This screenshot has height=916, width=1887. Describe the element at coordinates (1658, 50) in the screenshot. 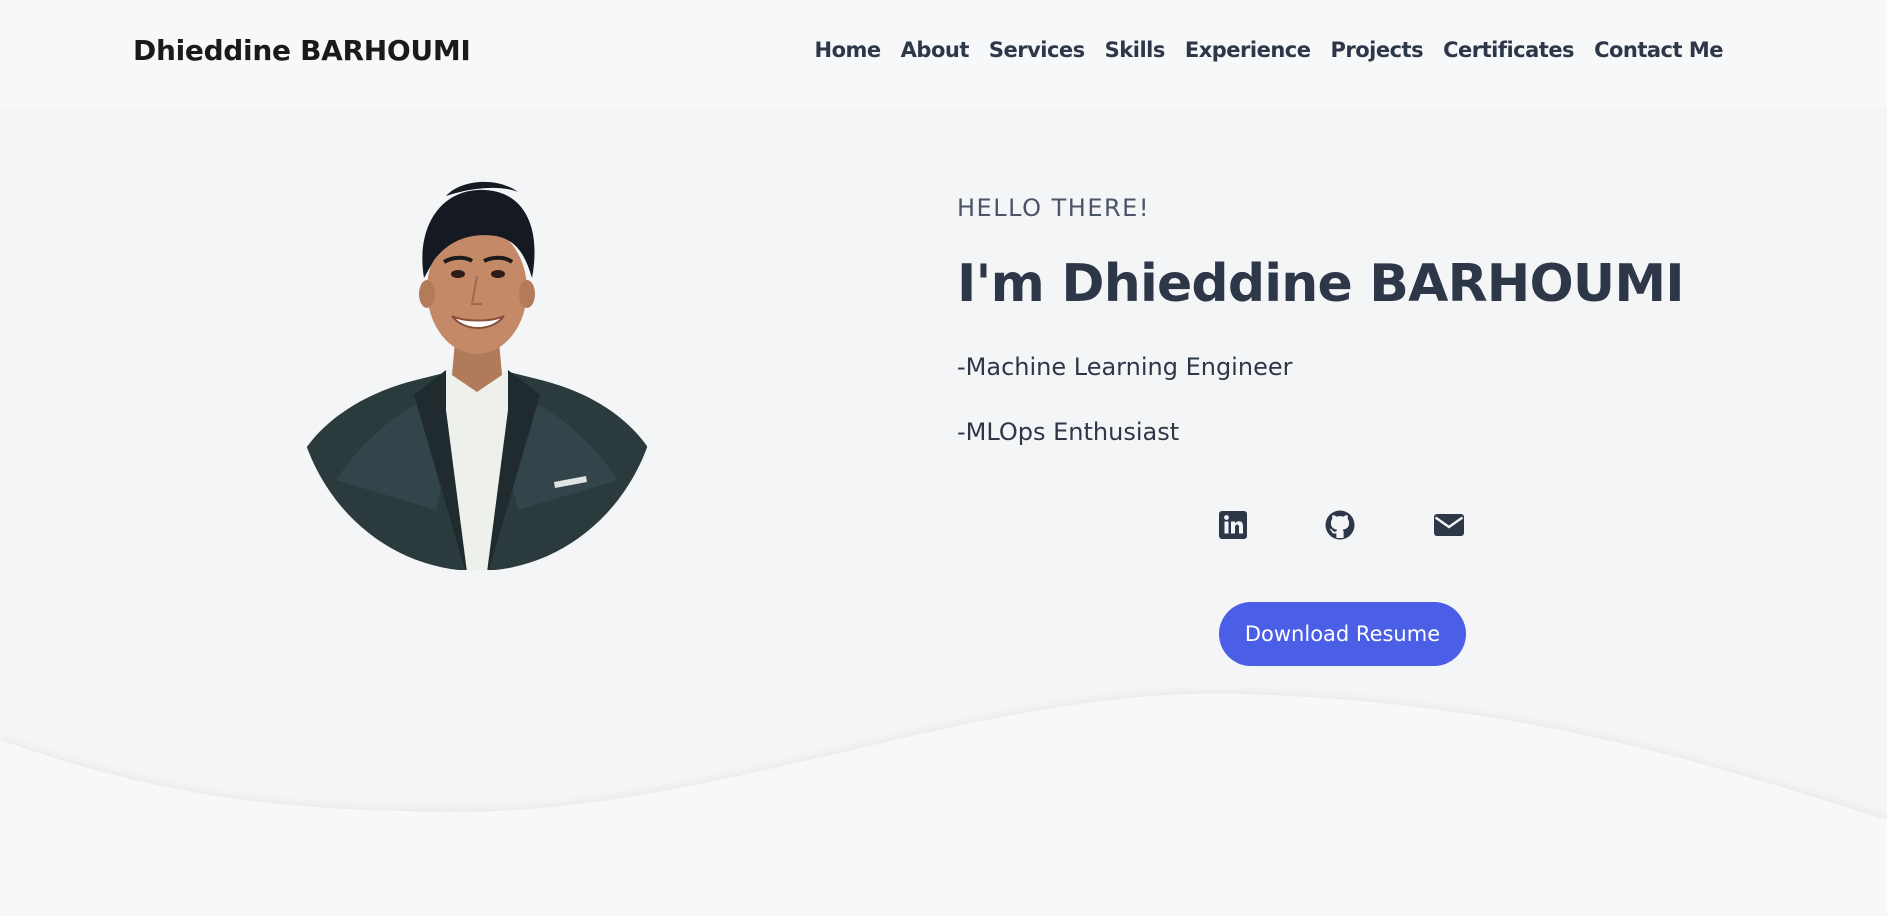

I see `nav-link-contact: Contact Me` at that location.